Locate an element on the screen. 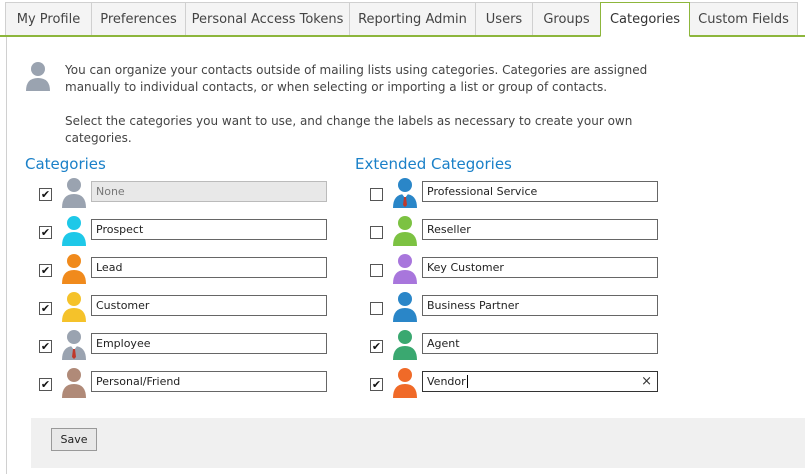 Image resolution: width=805 pixels, height=474 pixels. category-label-value: Vendor is located at coordinates (446, 381).